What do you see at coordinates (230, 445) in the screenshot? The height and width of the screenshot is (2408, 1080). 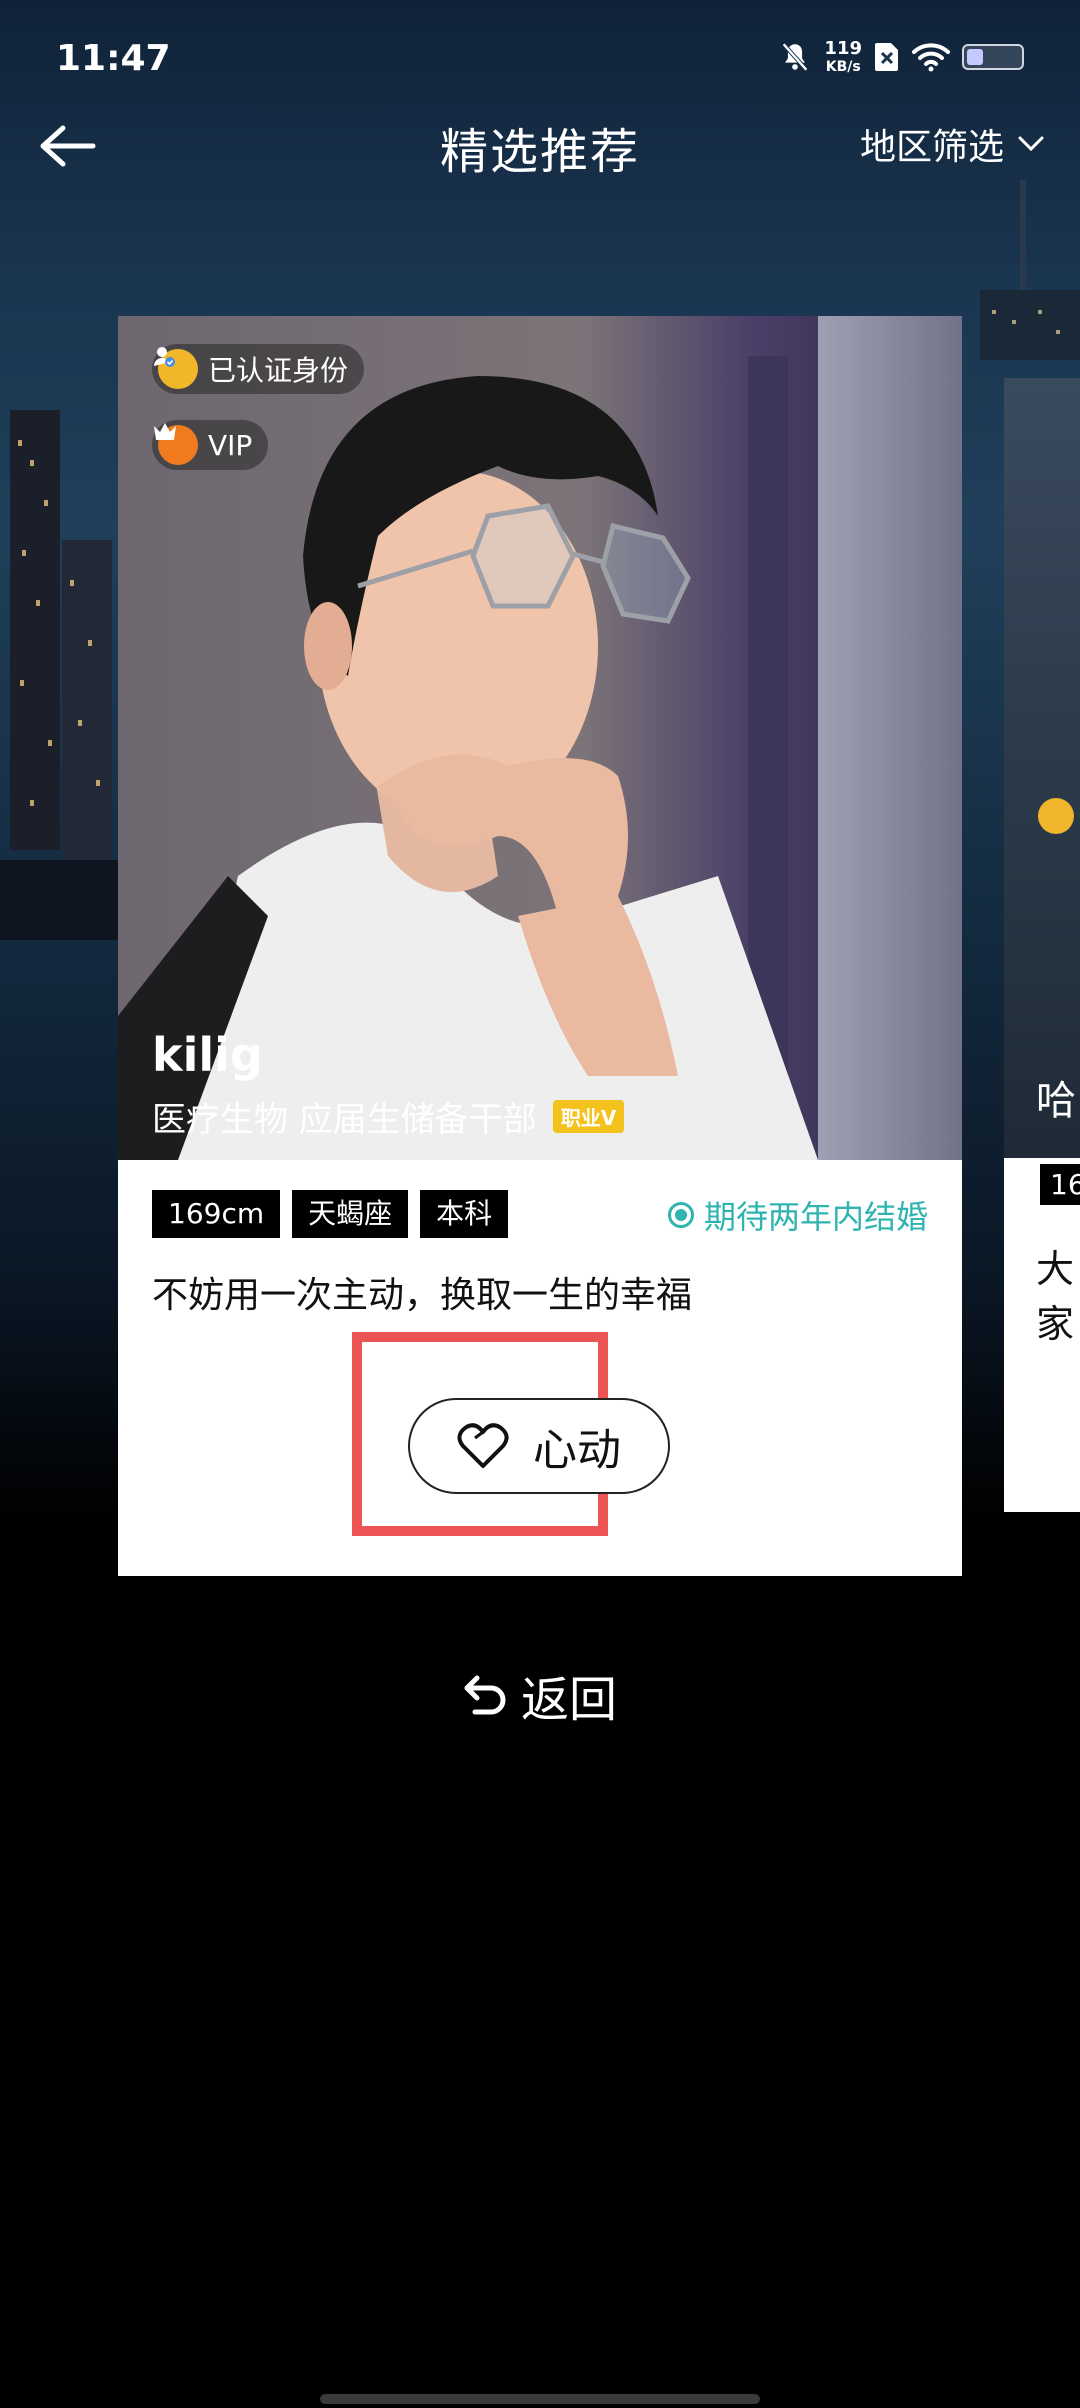 I see `vip-label: VIP` at bounding box center [230, 445].